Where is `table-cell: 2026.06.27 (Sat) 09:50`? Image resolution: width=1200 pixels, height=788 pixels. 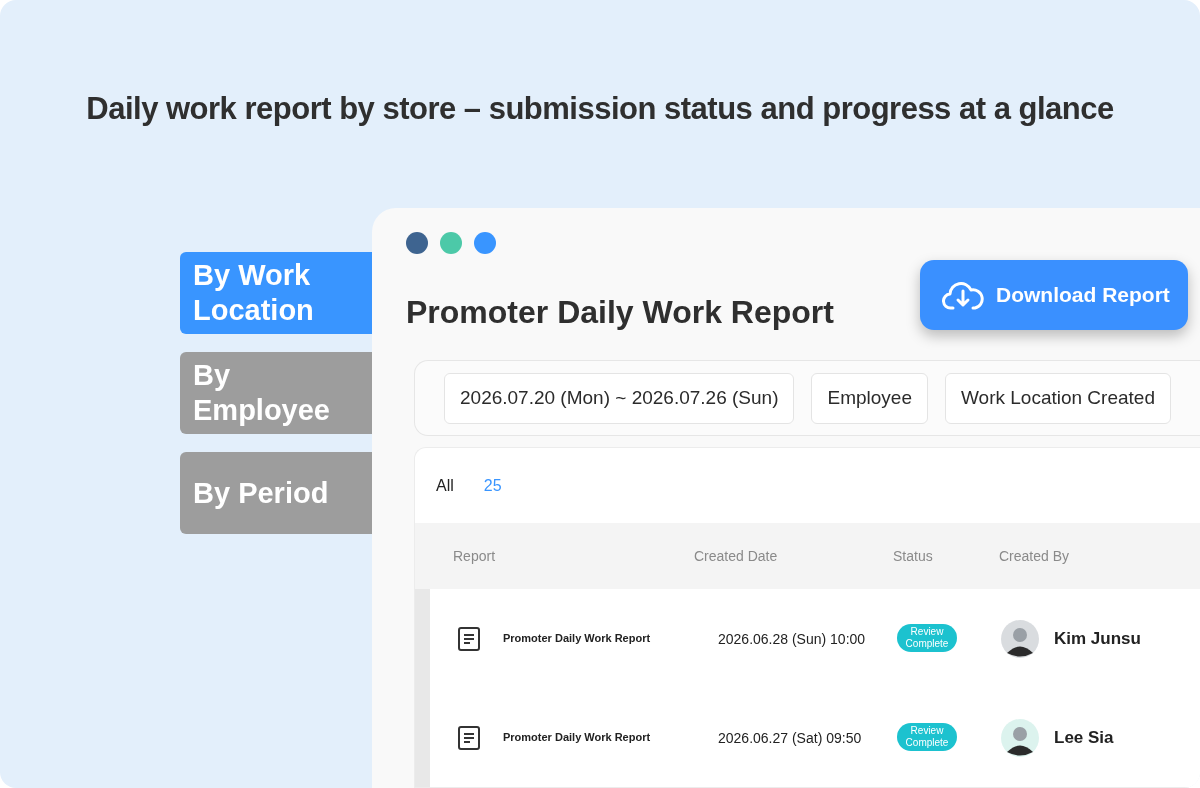
table-cell: 2026.06.27 (Sat) 09:50 is located at coordinates (790, 737).